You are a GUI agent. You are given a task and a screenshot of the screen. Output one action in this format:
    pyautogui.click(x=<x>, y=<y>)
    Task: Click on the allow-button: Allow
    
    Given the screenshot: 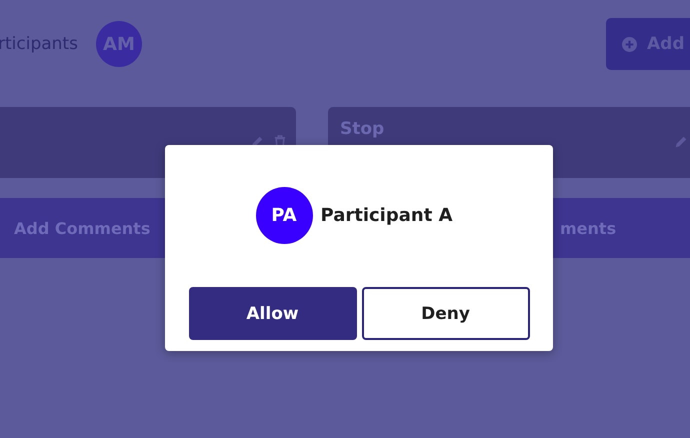 What is the action you would take?
    pyautogui.click(x=272, y=313)
    